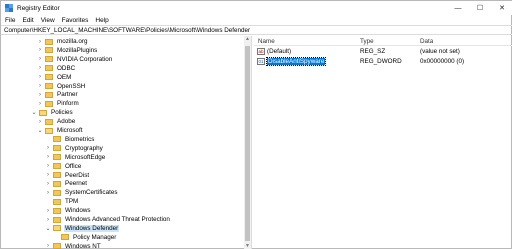 This screenshot has height=249, width=512. I want to click on column-header-name: Name, so click(266, 41).